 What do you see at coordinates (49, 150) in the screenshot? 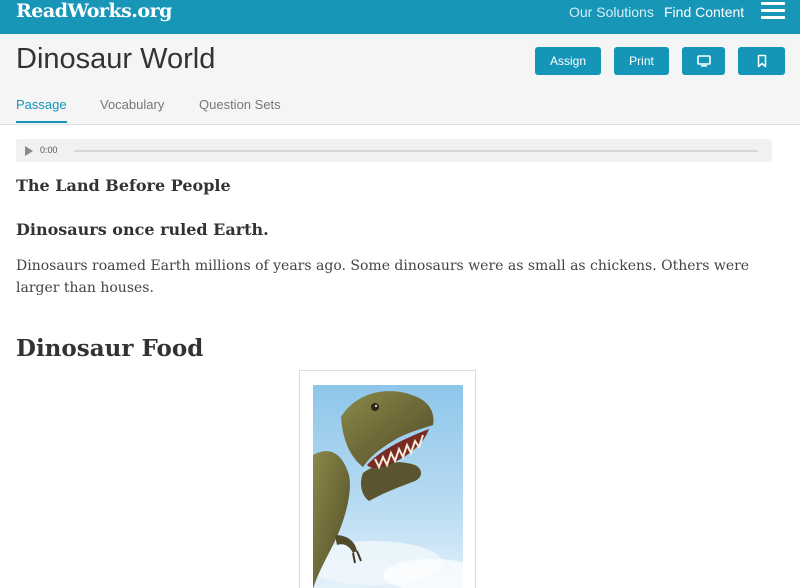
I see `audio-time: 0:00` at bounding box center [49, 150].